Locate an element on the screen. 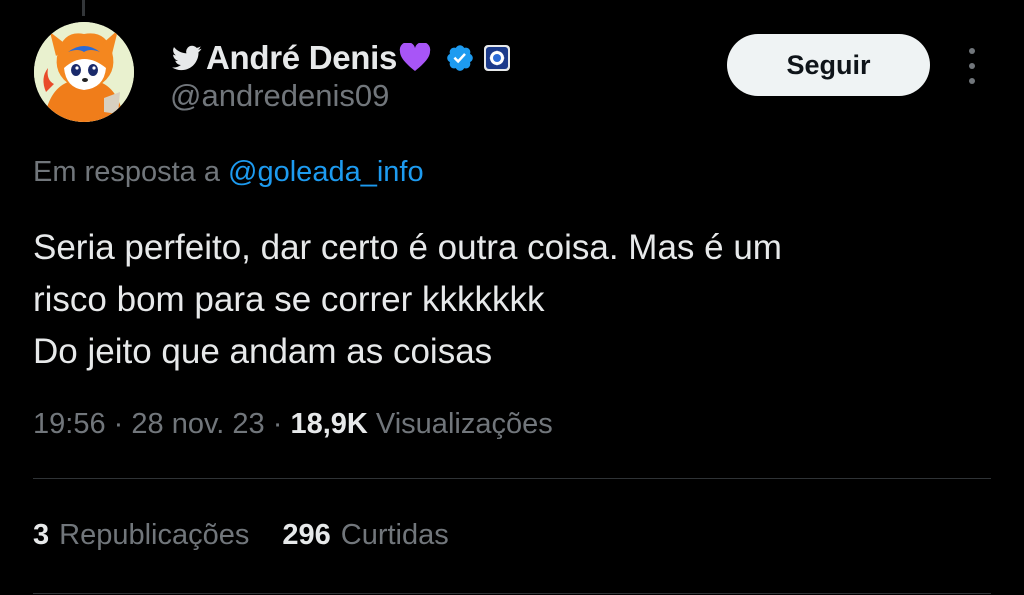 This screenshot has height=595, width=1024. avatar-image is located at coordinates (84, 72).